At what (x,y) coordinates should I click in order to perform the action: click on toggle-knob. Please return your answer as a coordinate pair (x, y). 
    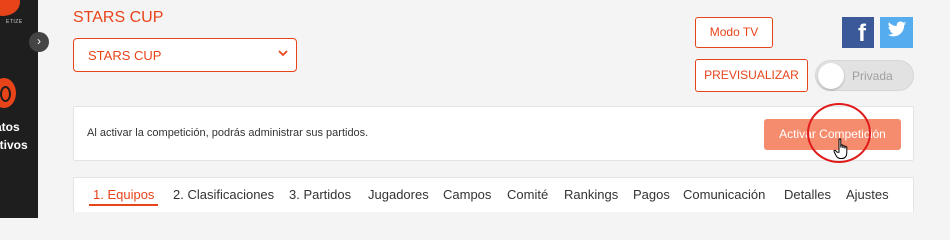
    Looking at the image, I should click on (831, 76).